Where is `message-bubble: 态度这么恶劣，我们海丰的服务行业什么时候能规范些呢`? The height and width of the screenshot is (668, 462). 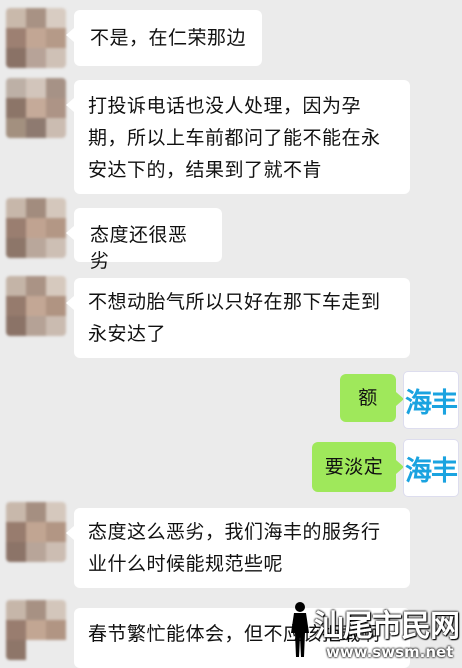
message-bubble: 态度这么恶劣，我们海丰的服务行业什么时候能规范些呢 is located at coordinates (238, 548).